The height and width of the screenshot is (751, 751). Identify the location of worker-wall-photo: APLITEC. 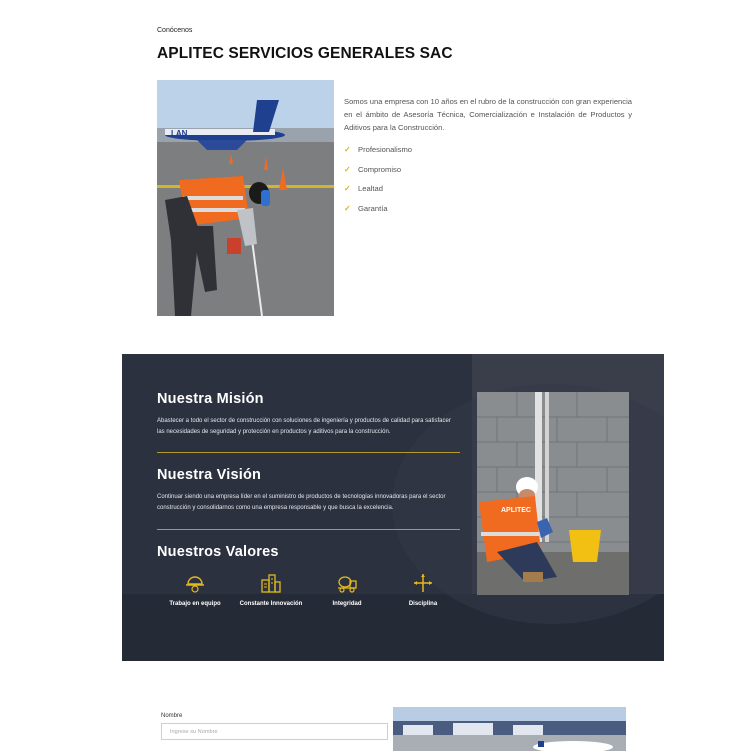
(553, 493).